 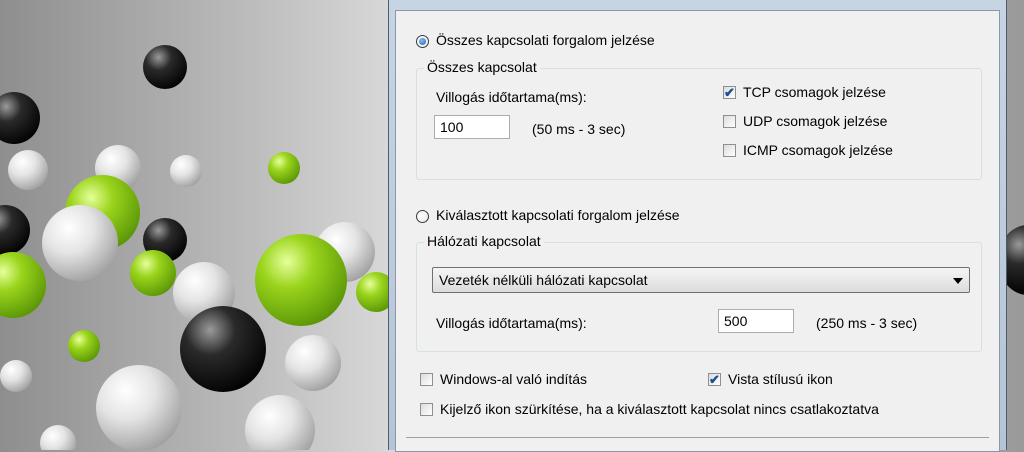 I want to click on all-traffic-radio-label: Összes kapcsolati forgalom jelzése, so click(x=545, y=40).